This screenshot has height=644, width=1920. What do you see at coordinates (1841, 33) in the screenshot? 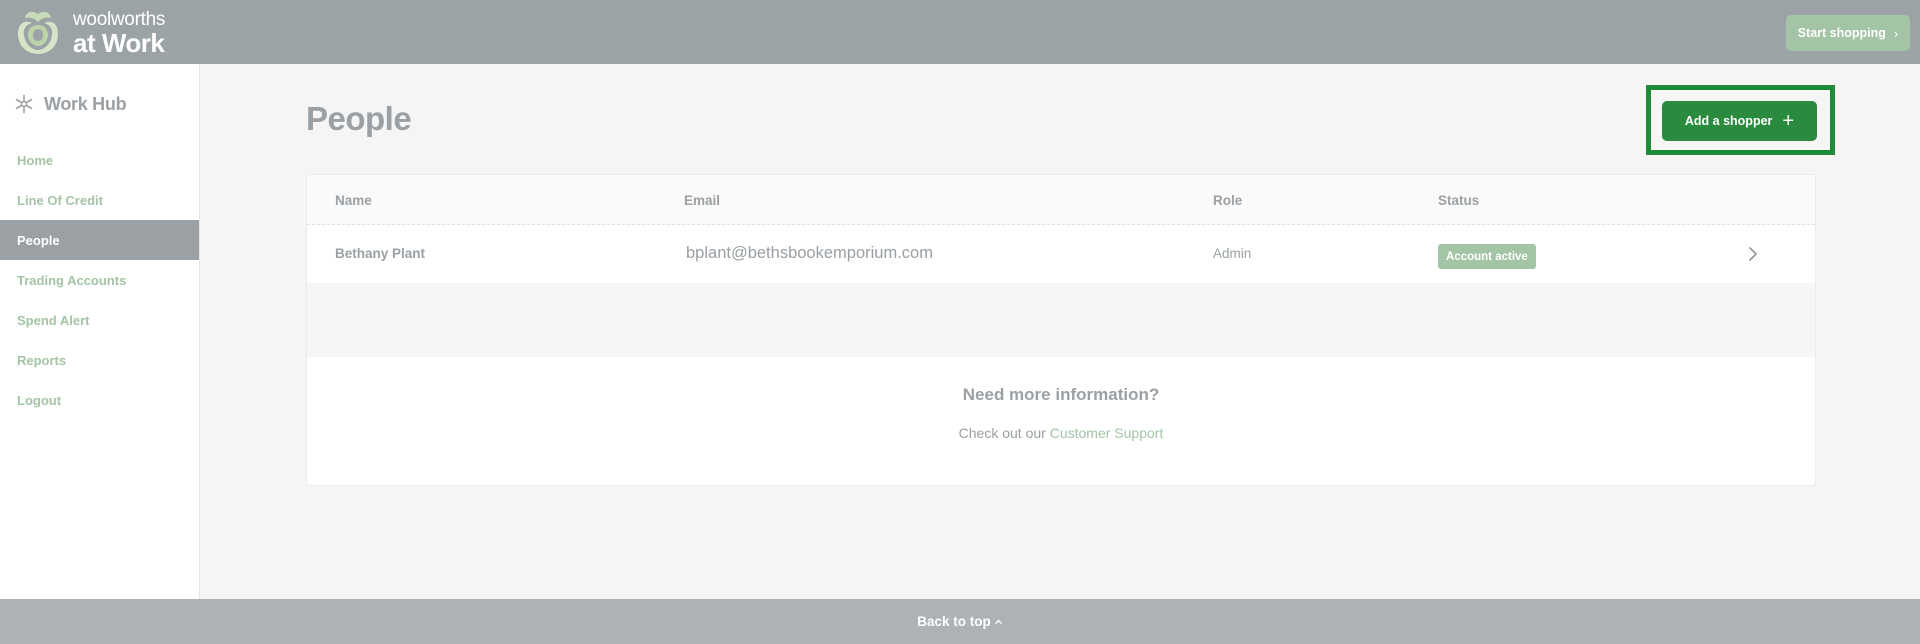
I see `start-shopping-label: Start shopping` at bounding box center [1841, 33].